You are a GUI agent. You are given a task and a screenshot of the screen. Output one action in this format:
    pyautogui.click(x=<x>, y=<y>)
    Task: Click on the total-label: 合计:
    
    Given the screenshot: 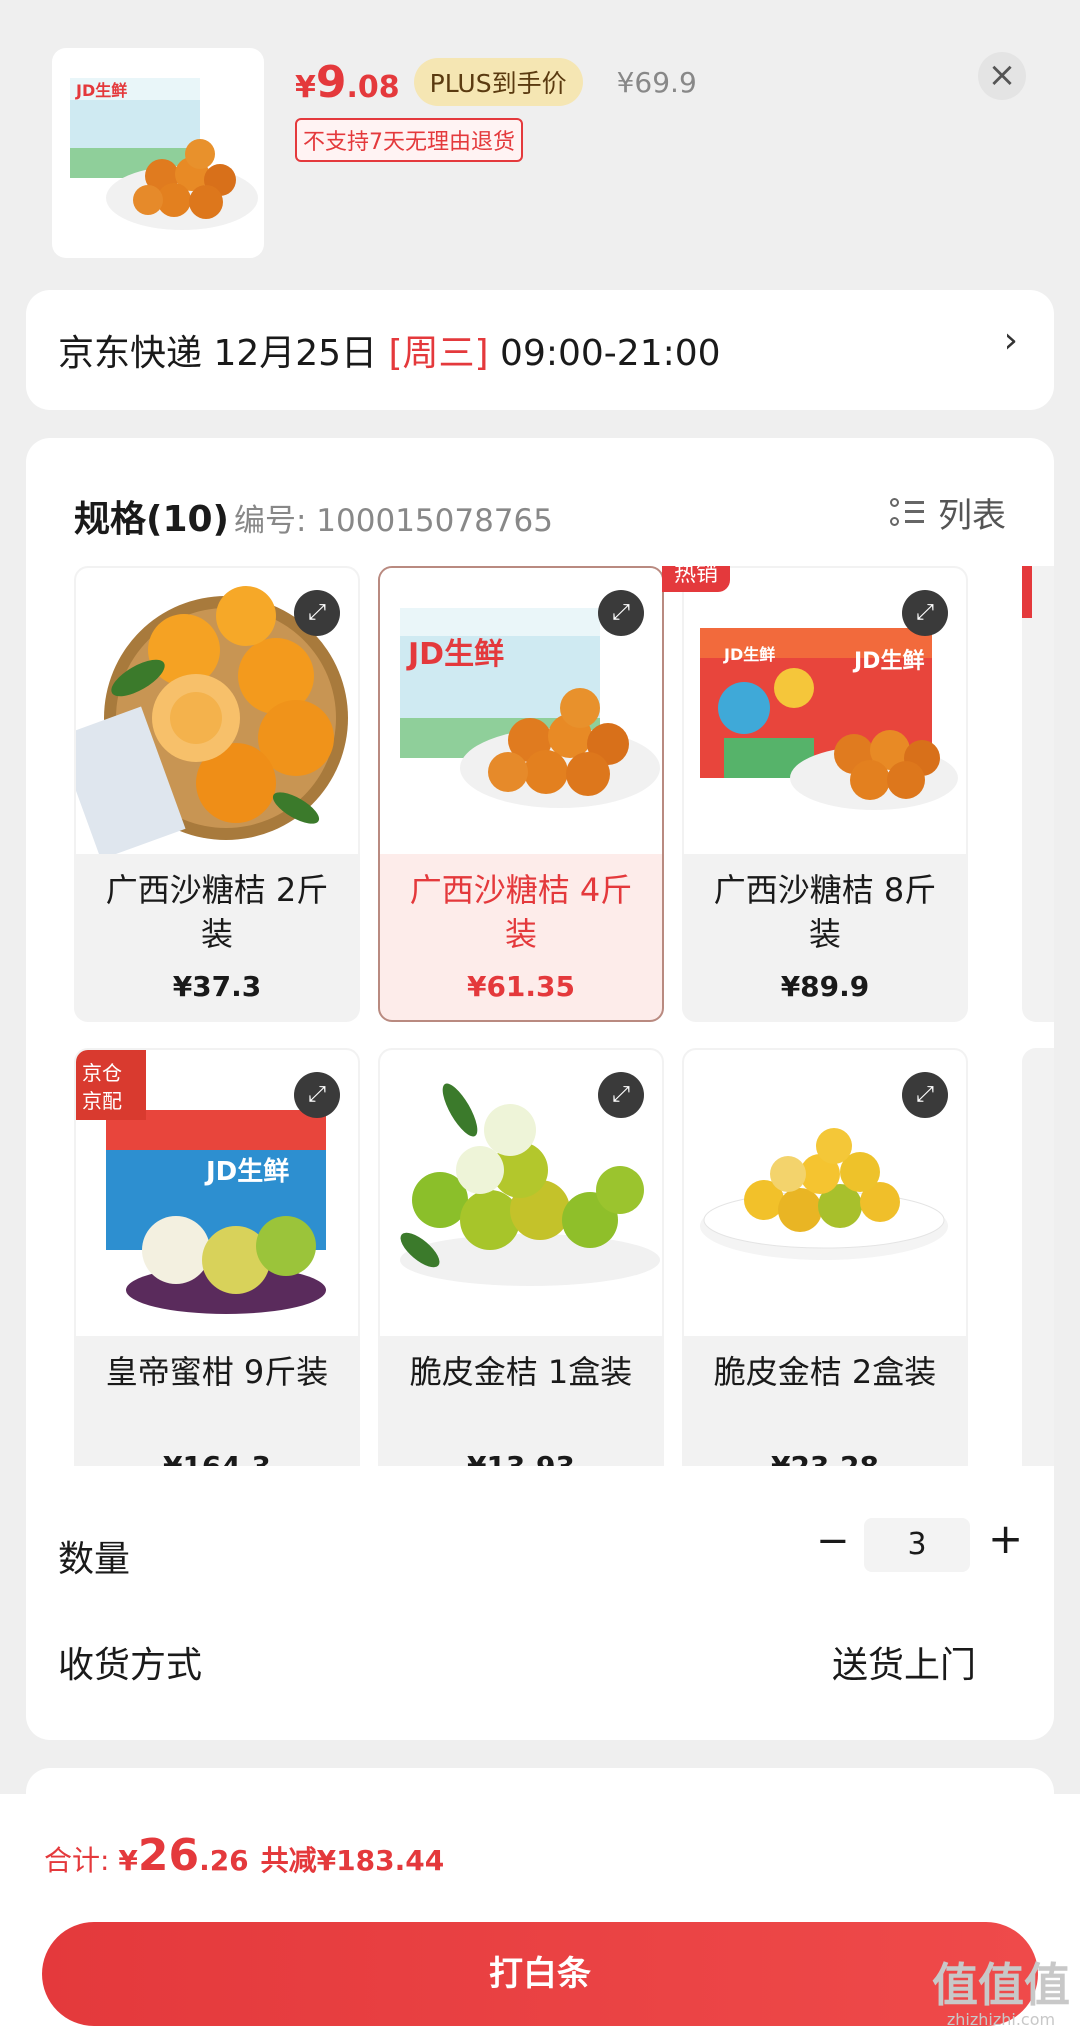 What is the action you would take?
    pyautogui.click(x=81, y=1860)
    